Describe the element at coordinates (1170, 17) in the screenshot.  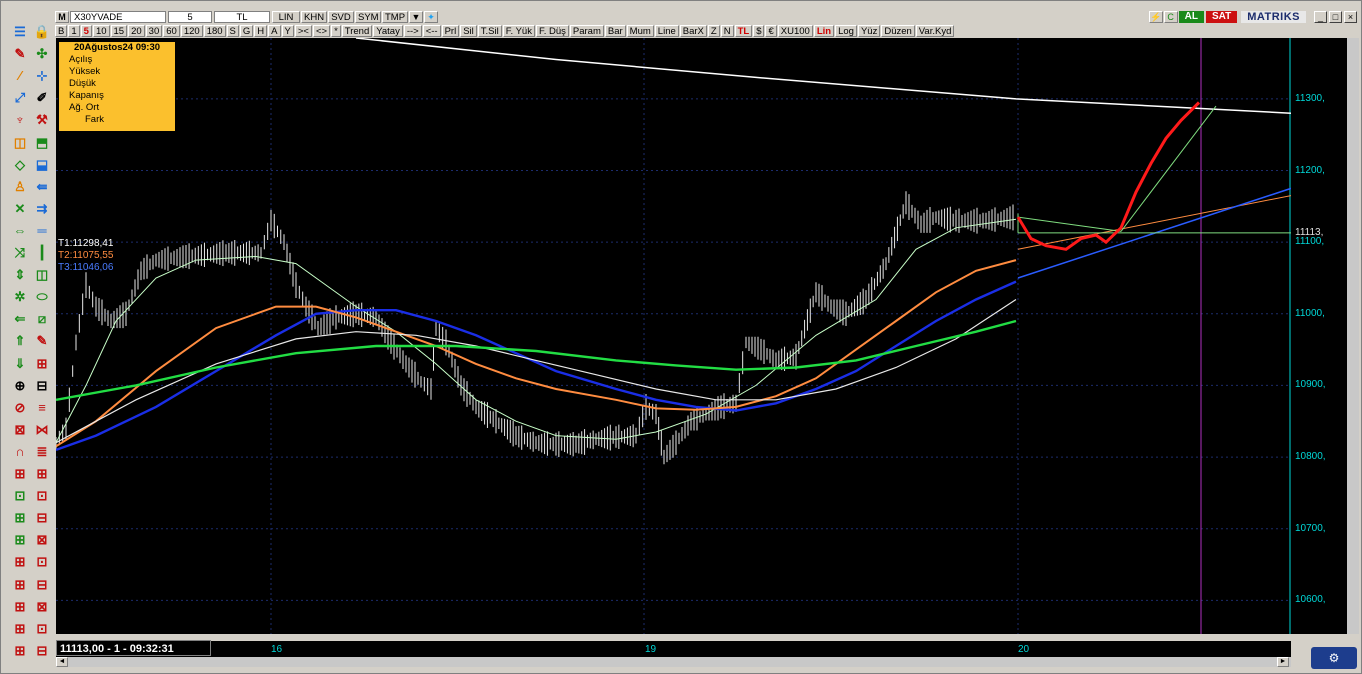
I see `refresh-icon: C` at that location.